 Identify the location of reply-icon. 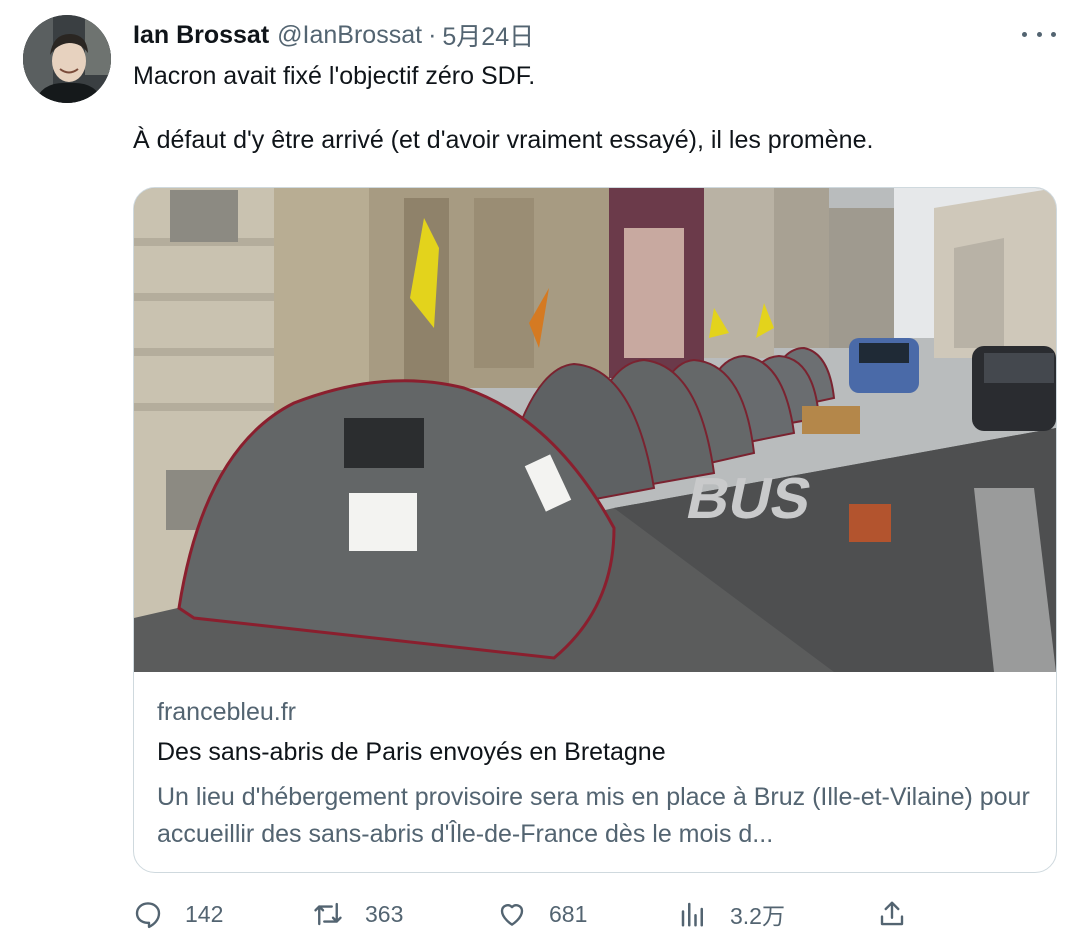
(148, 915).